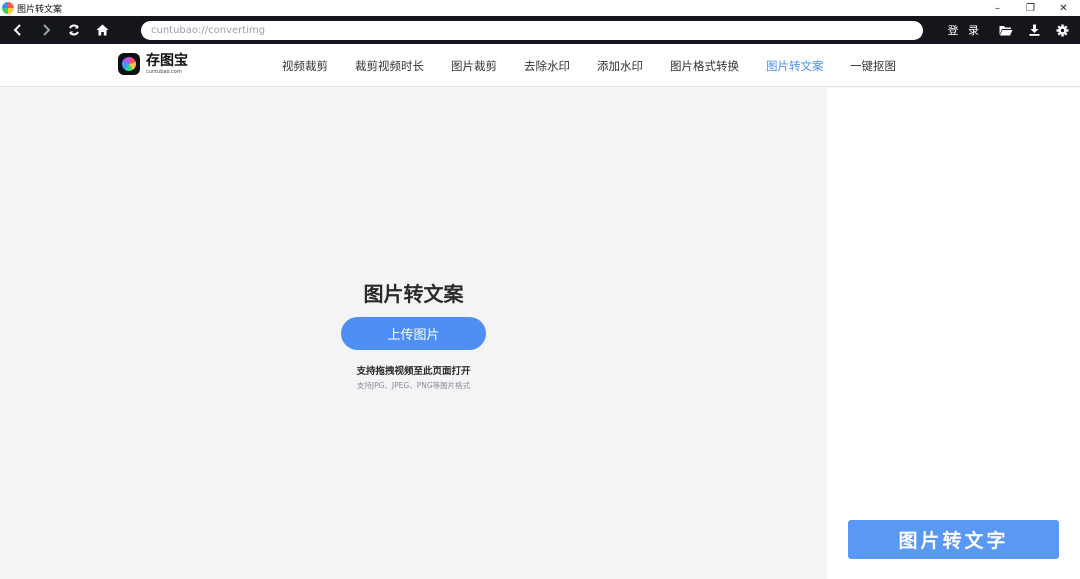 The image size is (1080, 579). What do you see at coordinates (953, 539) in the screenshot?
I see `image-to-text-button: 图片转文字` at bounding box center [953, 539].